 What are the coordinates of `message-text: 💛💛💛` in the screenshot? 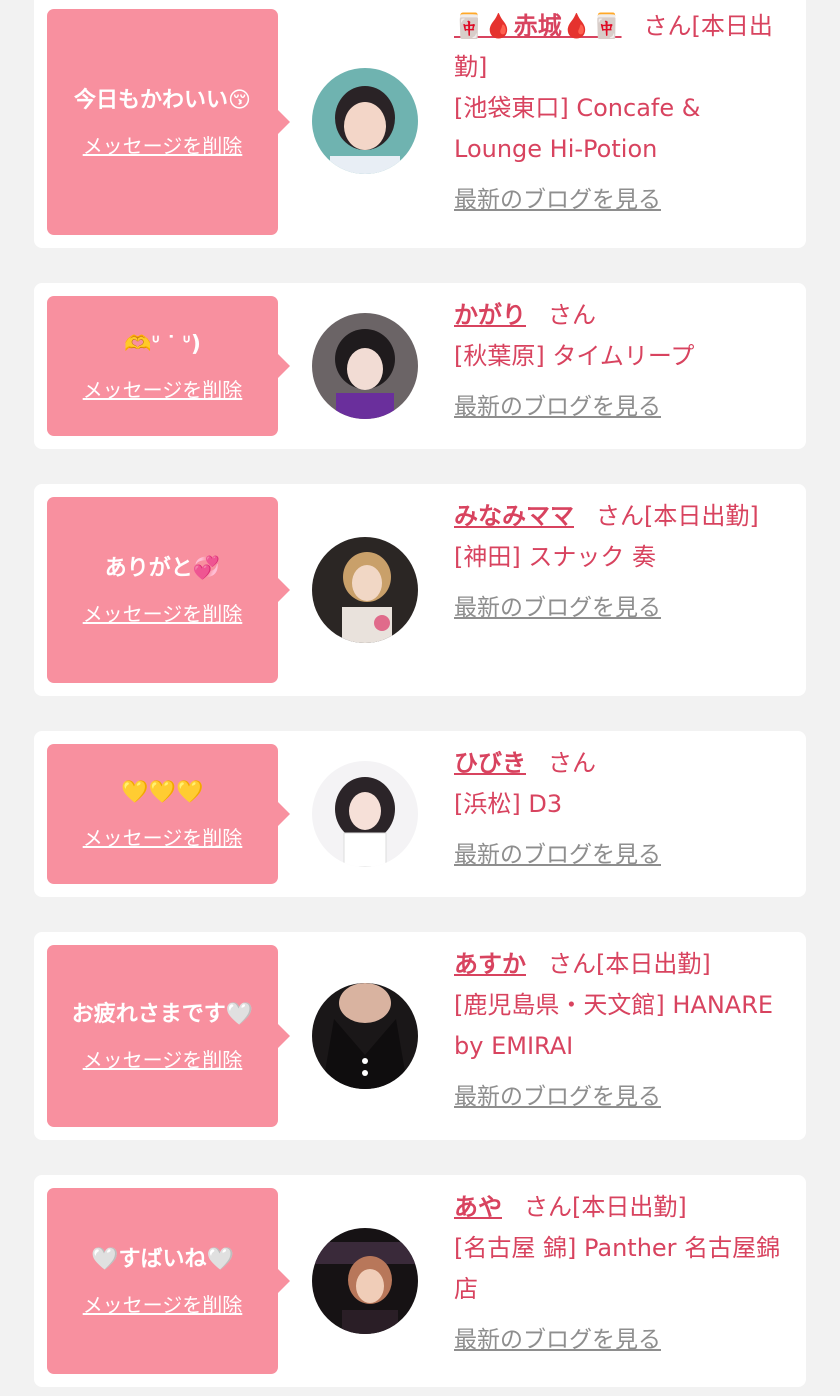 It's located at (162, 792).